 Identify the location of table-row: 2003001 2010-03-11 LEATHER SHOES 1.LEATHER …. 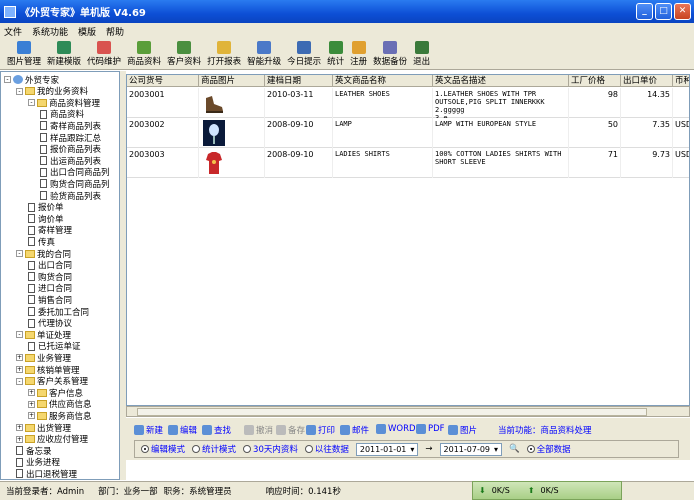
(408, 103).